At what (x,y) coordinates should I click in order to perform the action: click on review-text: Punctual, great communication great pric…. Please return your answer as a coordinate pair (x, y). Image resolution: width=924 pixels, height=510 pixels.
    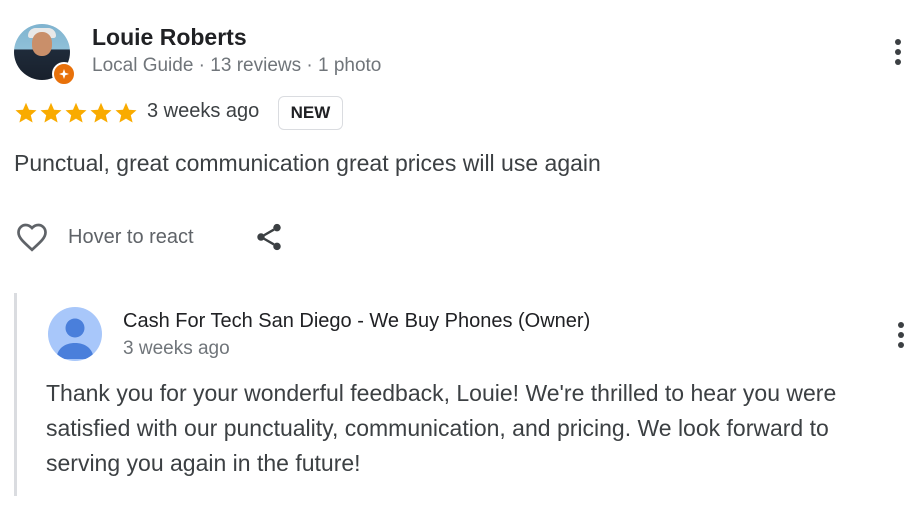
    Looking at the image, I should click on (307, 163).